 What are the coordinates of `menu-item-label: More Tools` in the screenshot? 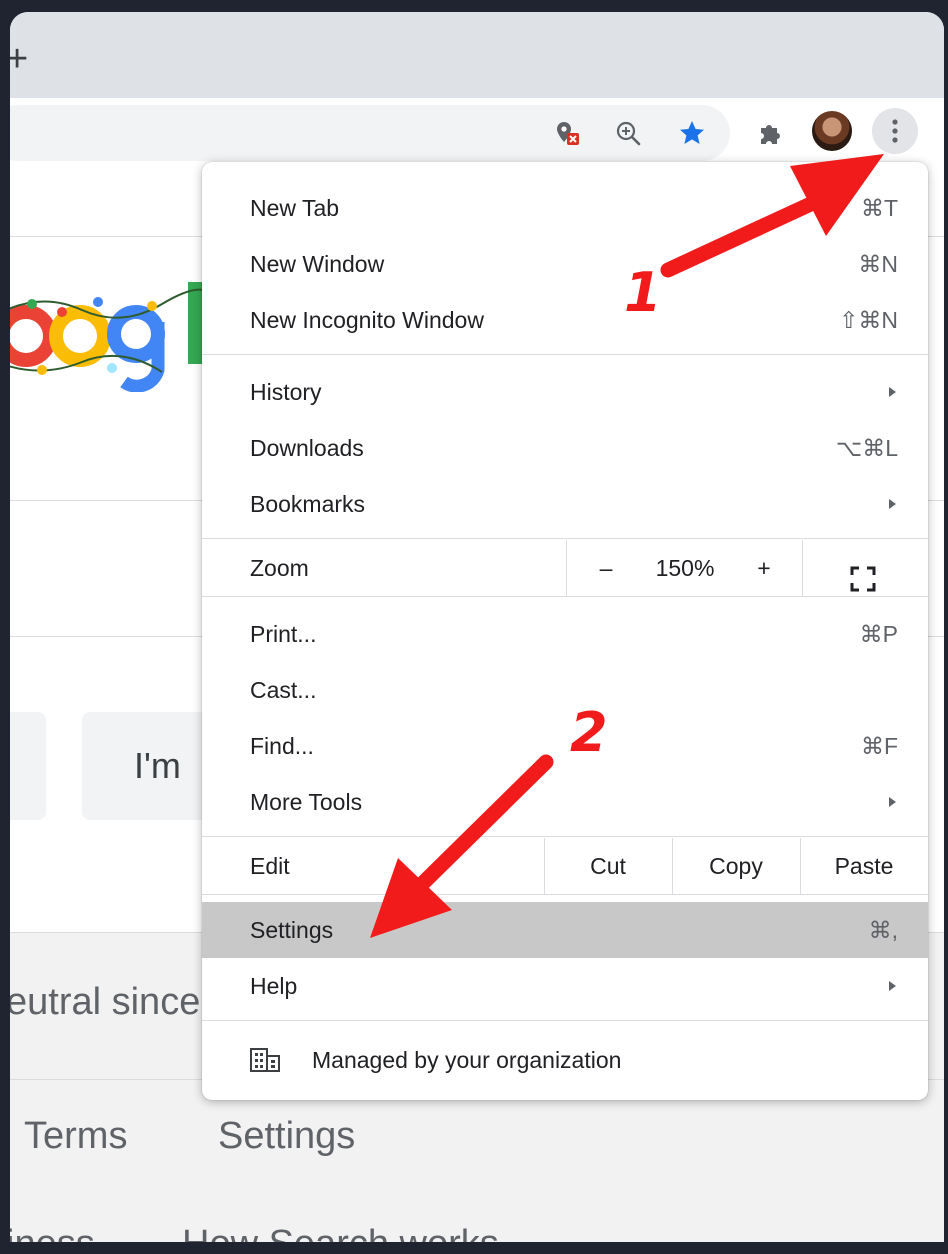 It's located at (306, 802).